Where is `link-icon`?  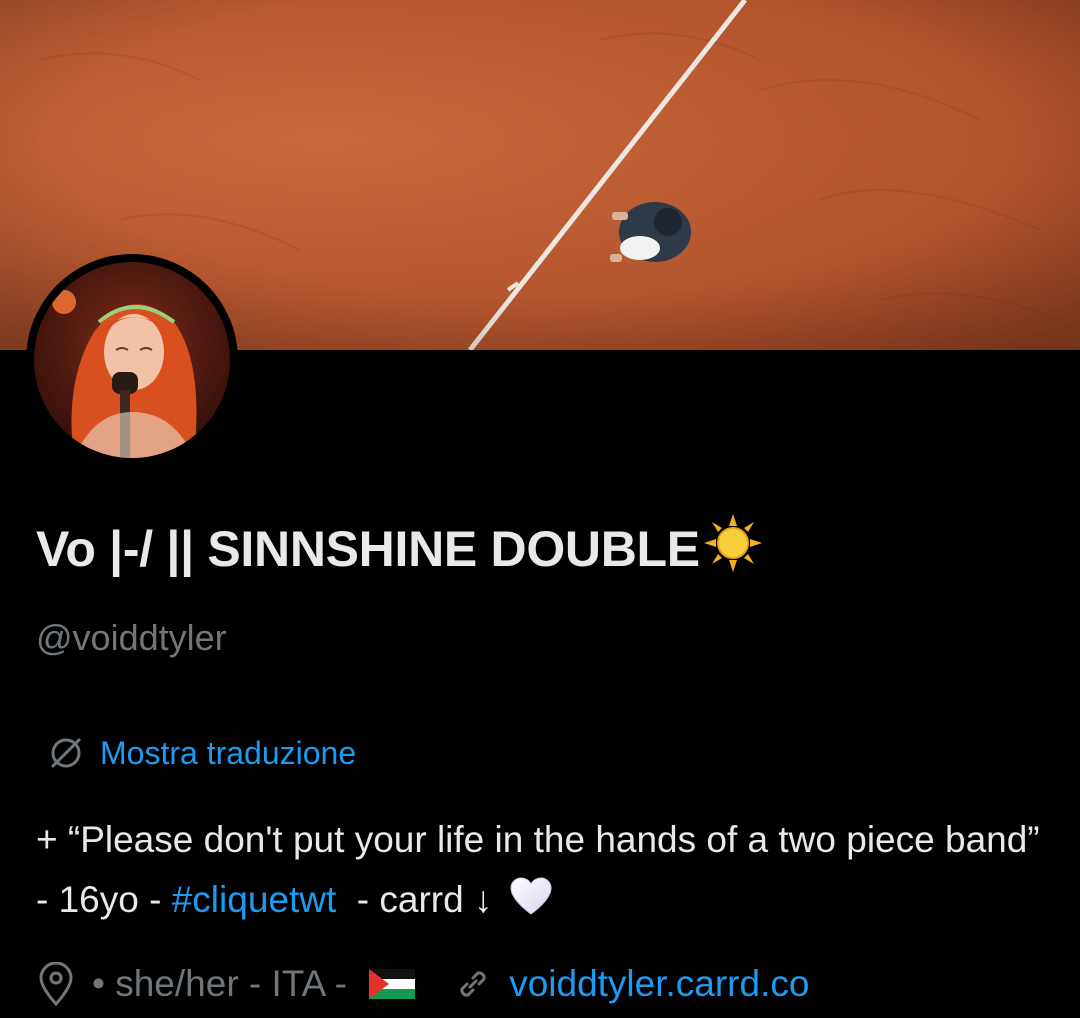 link-icon is located at coordinates (473, 984).